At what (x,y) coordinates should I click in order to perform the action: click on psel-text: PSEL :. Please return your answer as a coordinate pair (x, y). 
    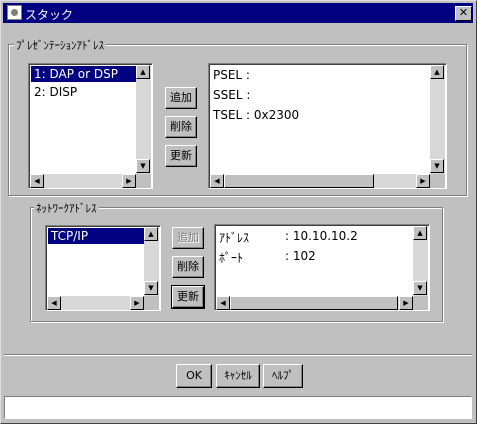
    Looking at the image, I should click on (231, 75).